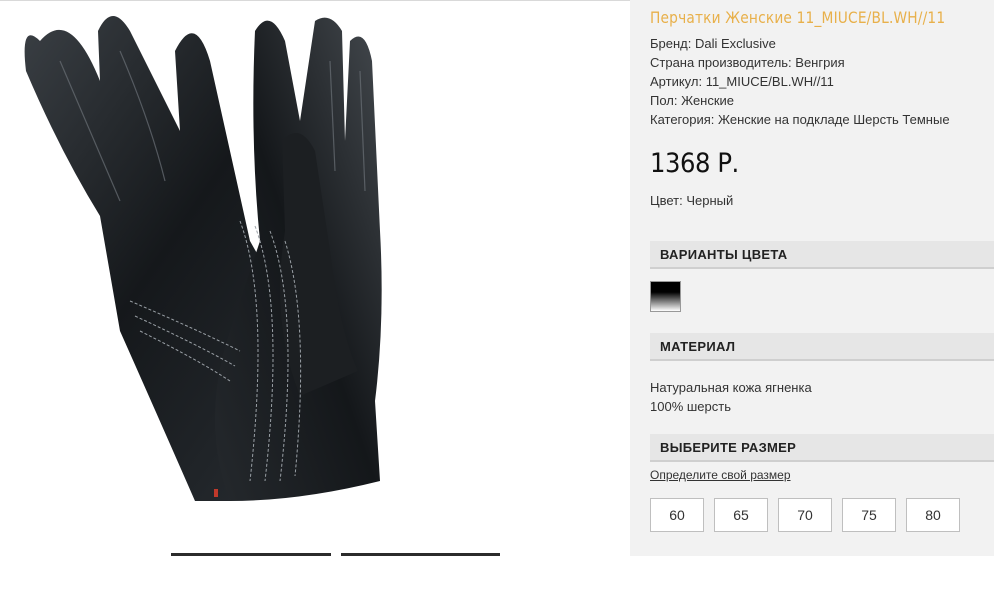 The width and height of the screenshot is (994, 599). What do you see at coordinates (742, 81) in the screenshot?
I see `spec-article: Артикул: 11_MIUCE/BL.WH//11` at bounding box center [742, 81].